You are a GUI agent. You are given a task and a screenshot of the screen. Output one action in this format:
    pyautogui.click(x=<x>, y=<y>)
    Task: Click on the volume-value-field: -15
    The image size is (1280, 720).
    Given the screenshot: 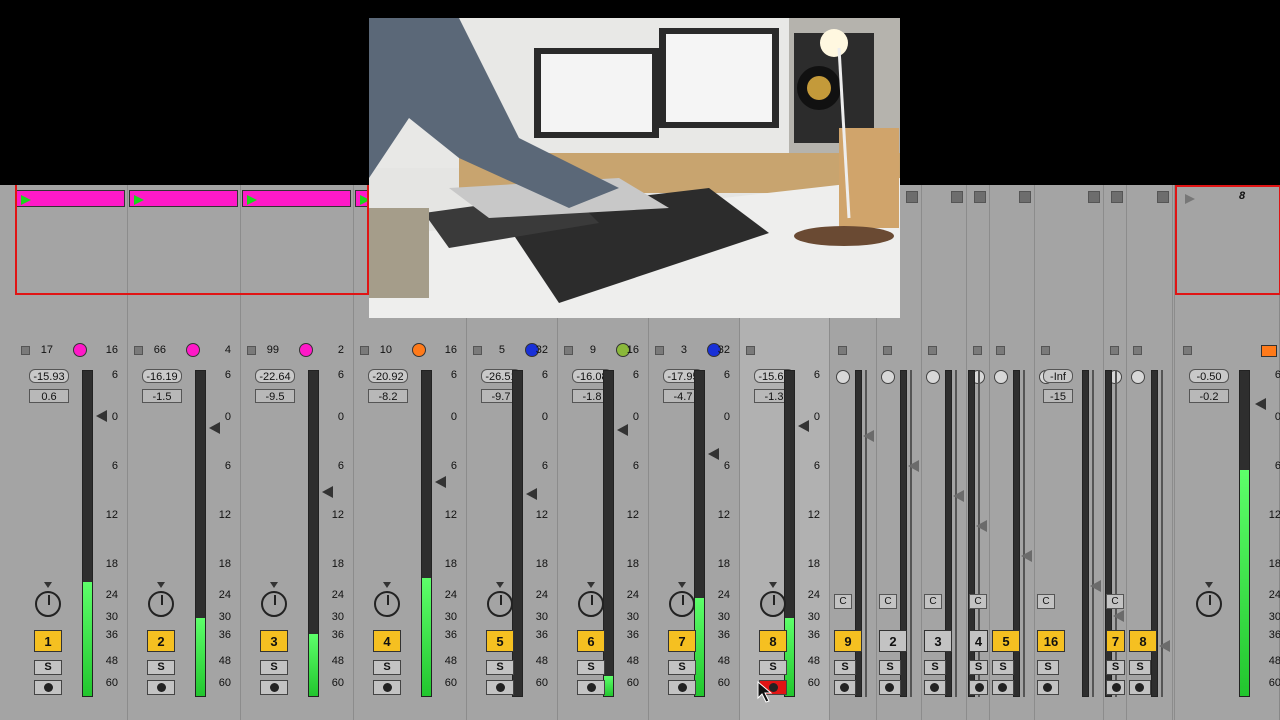 What is the action you would take?
    pyautogui.click(x=1058, y=396)
    